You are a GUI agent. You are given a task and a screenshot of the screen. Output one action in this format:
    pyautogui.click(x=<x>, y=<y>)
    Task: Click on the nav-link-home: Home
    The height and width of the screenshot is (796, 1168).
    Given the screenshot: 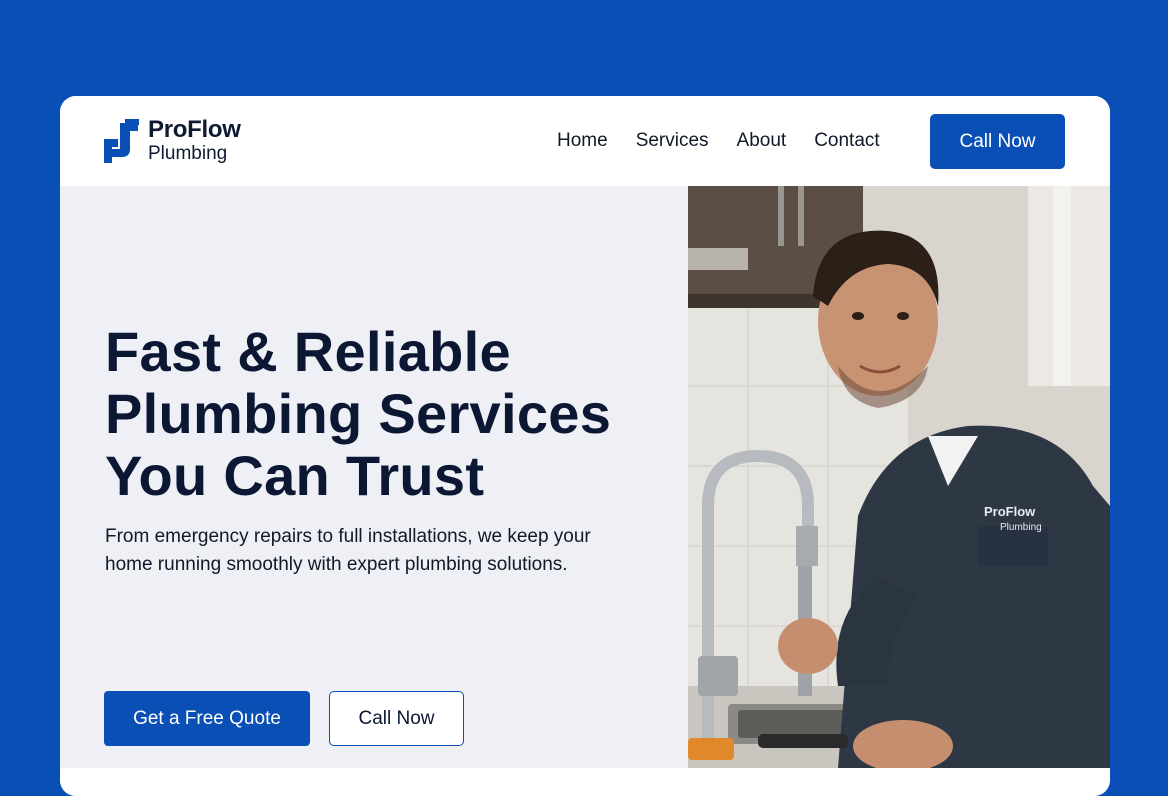 What is the action you would take?
    pyautogui.click(x=582, y=141)
    